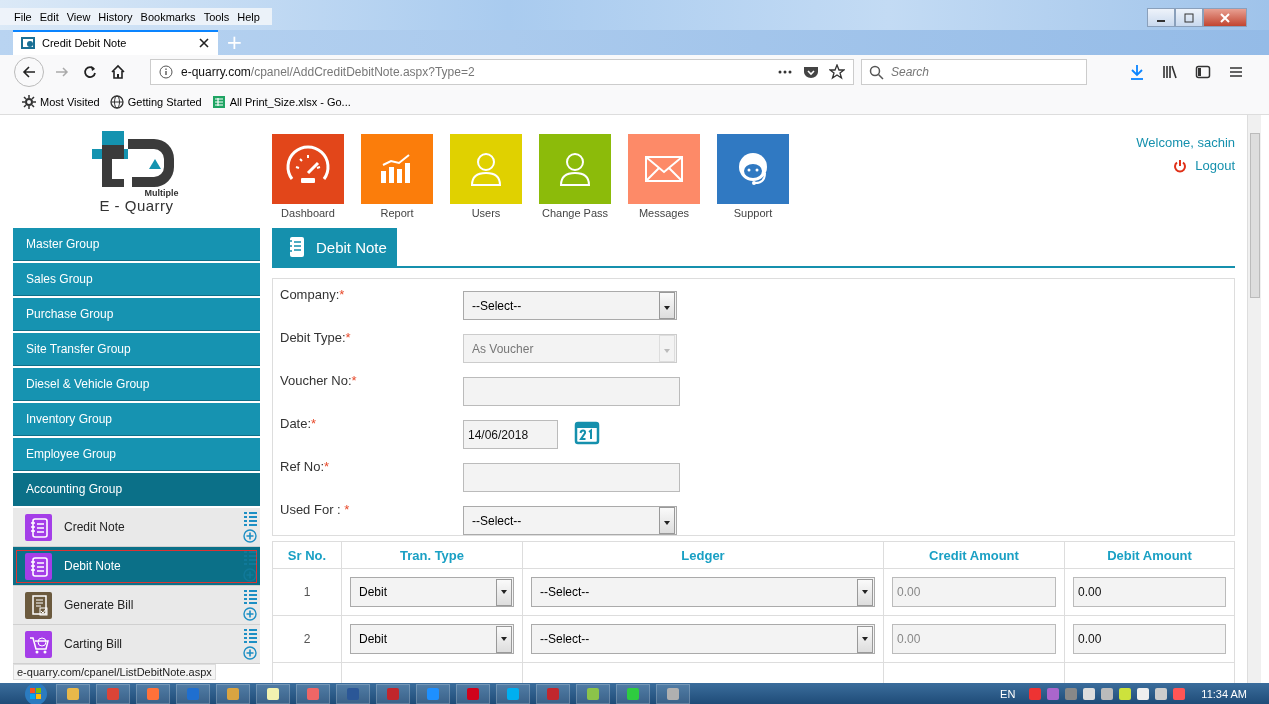 The image size is (1269, 704). Describe the element at coordinates (136, 644) in the screenshot. I see `sidebar-item: Carting Bill` at that location.